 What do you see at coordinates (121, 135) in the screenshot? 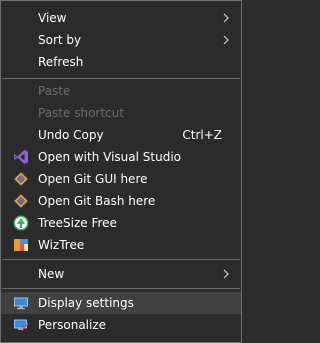
I see `menu-item-undo-copy: Undo Copy Ctrl+Z` at bounding box center [121, 135].